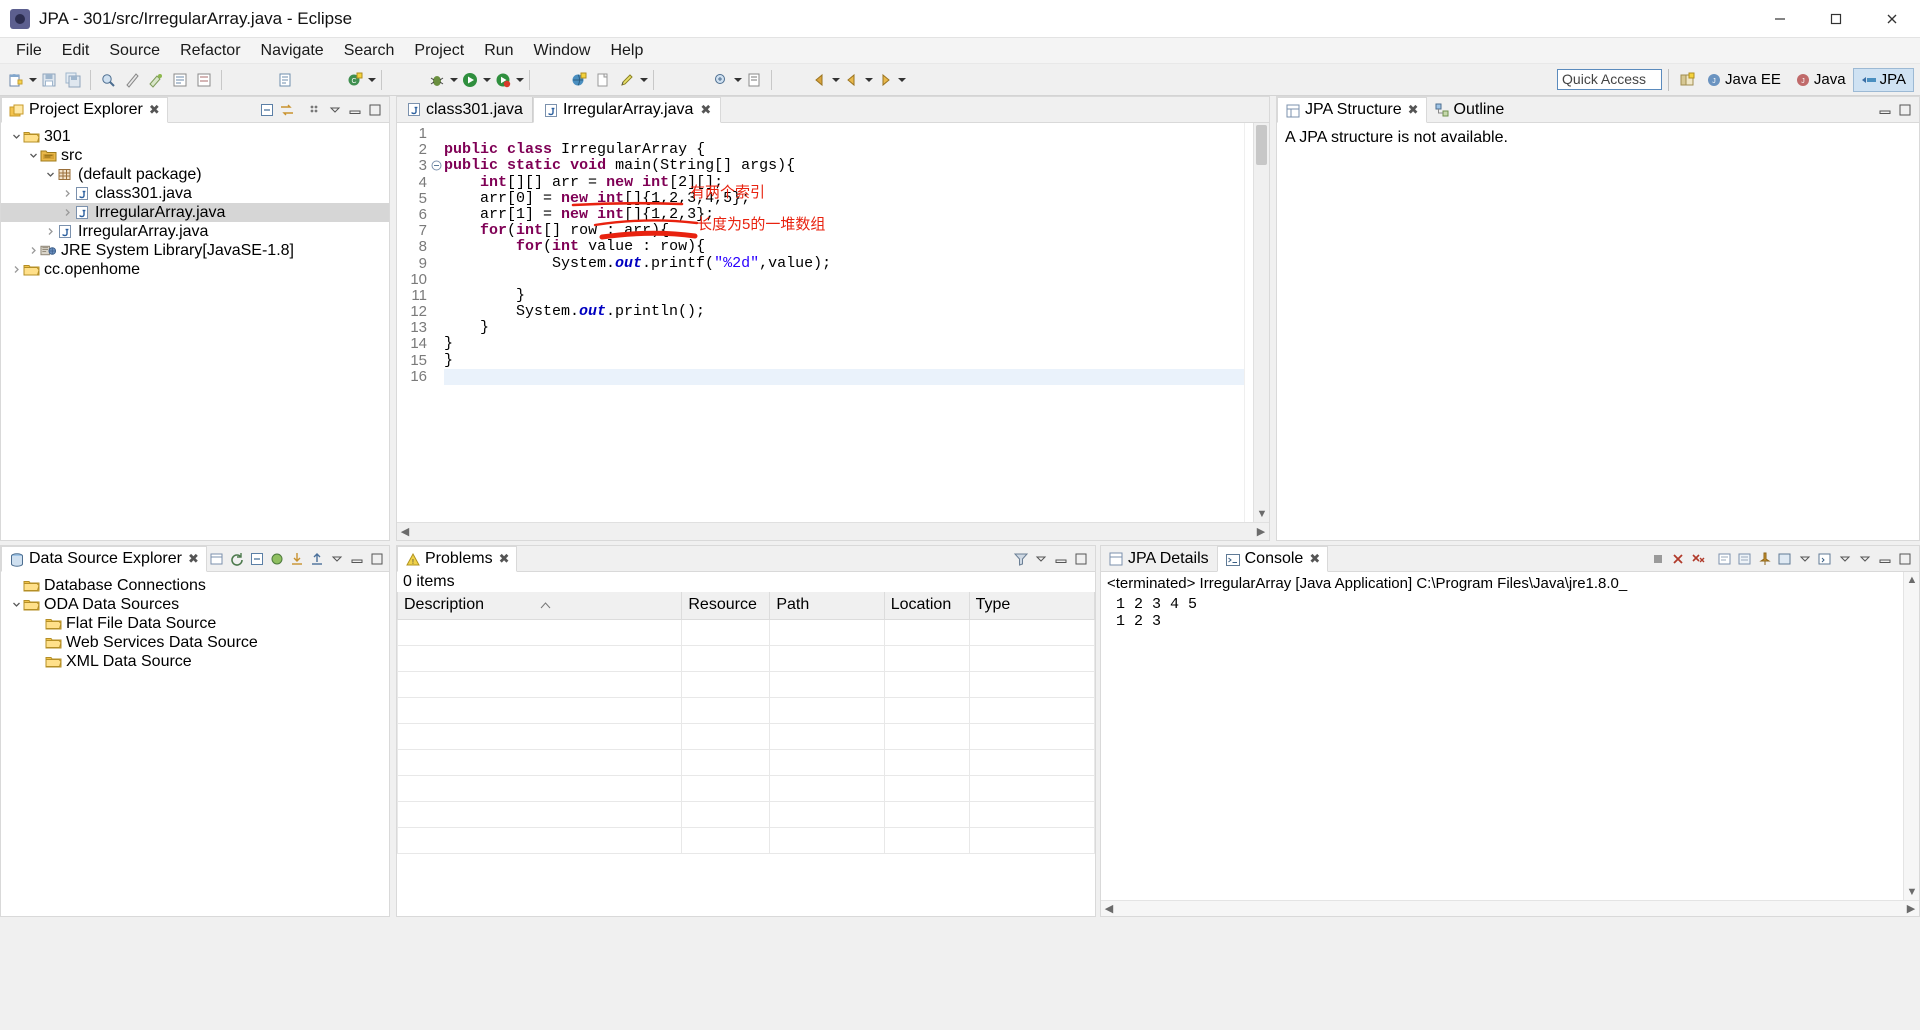 The width and height of the screenshot is (1920, 1030). I want to click on new-connection-icon, so click(217, 559).